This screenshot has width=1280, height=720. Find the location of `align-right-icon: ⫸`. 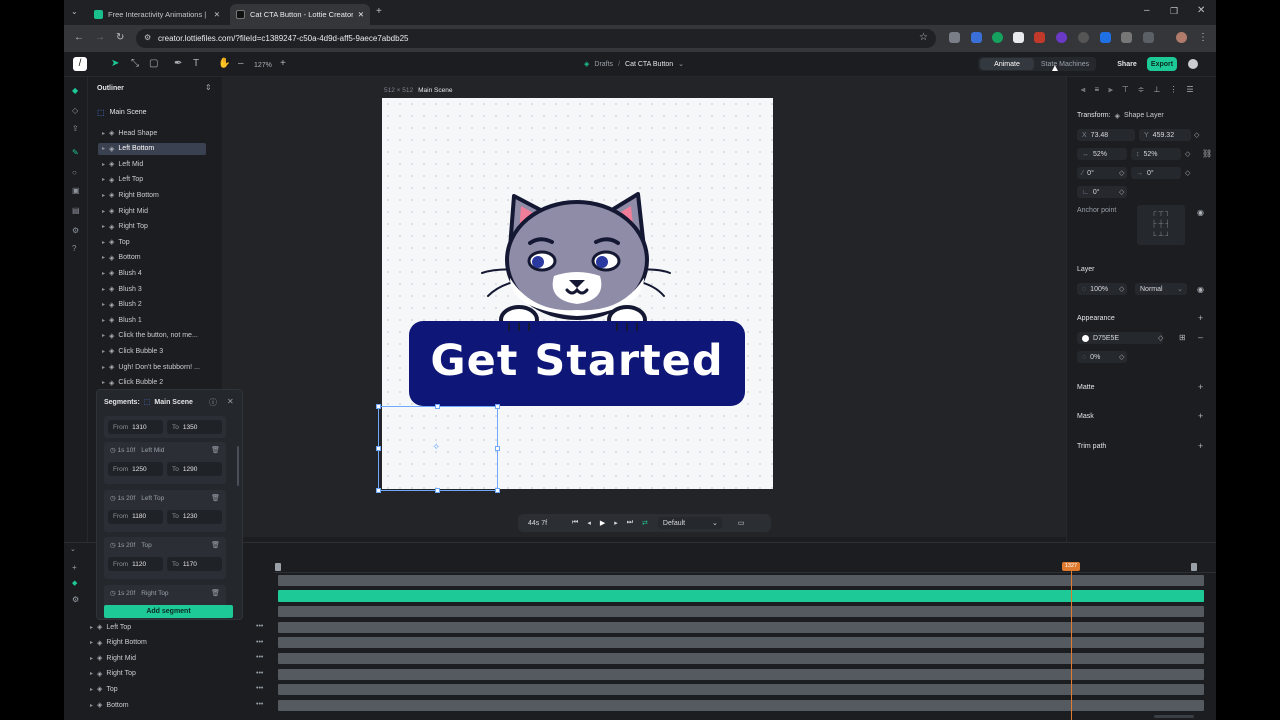

align-right-icon: ⫸ is located at coordinates (1110, 90).